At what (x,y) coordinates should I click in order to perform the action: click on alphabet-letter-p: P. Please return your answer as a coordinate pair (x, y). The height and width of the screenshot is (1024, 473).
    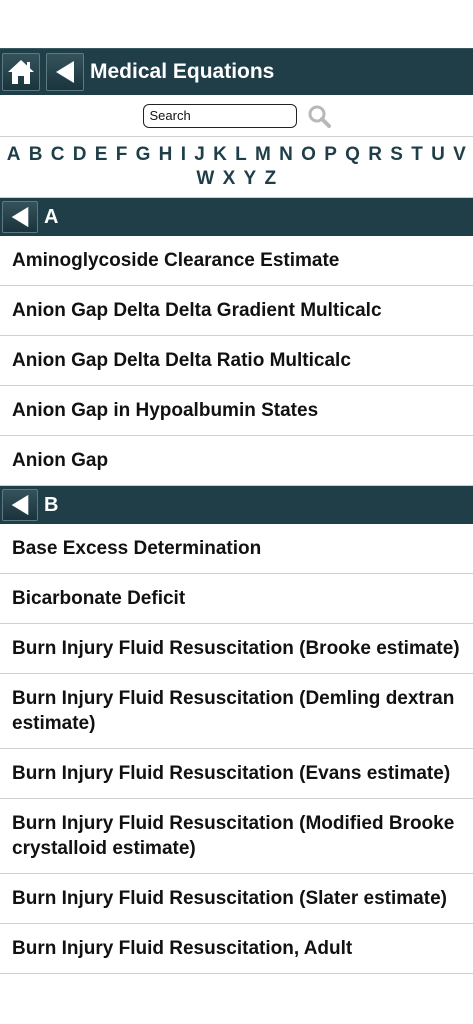
    Looking at the image, I should click on (330, 154).